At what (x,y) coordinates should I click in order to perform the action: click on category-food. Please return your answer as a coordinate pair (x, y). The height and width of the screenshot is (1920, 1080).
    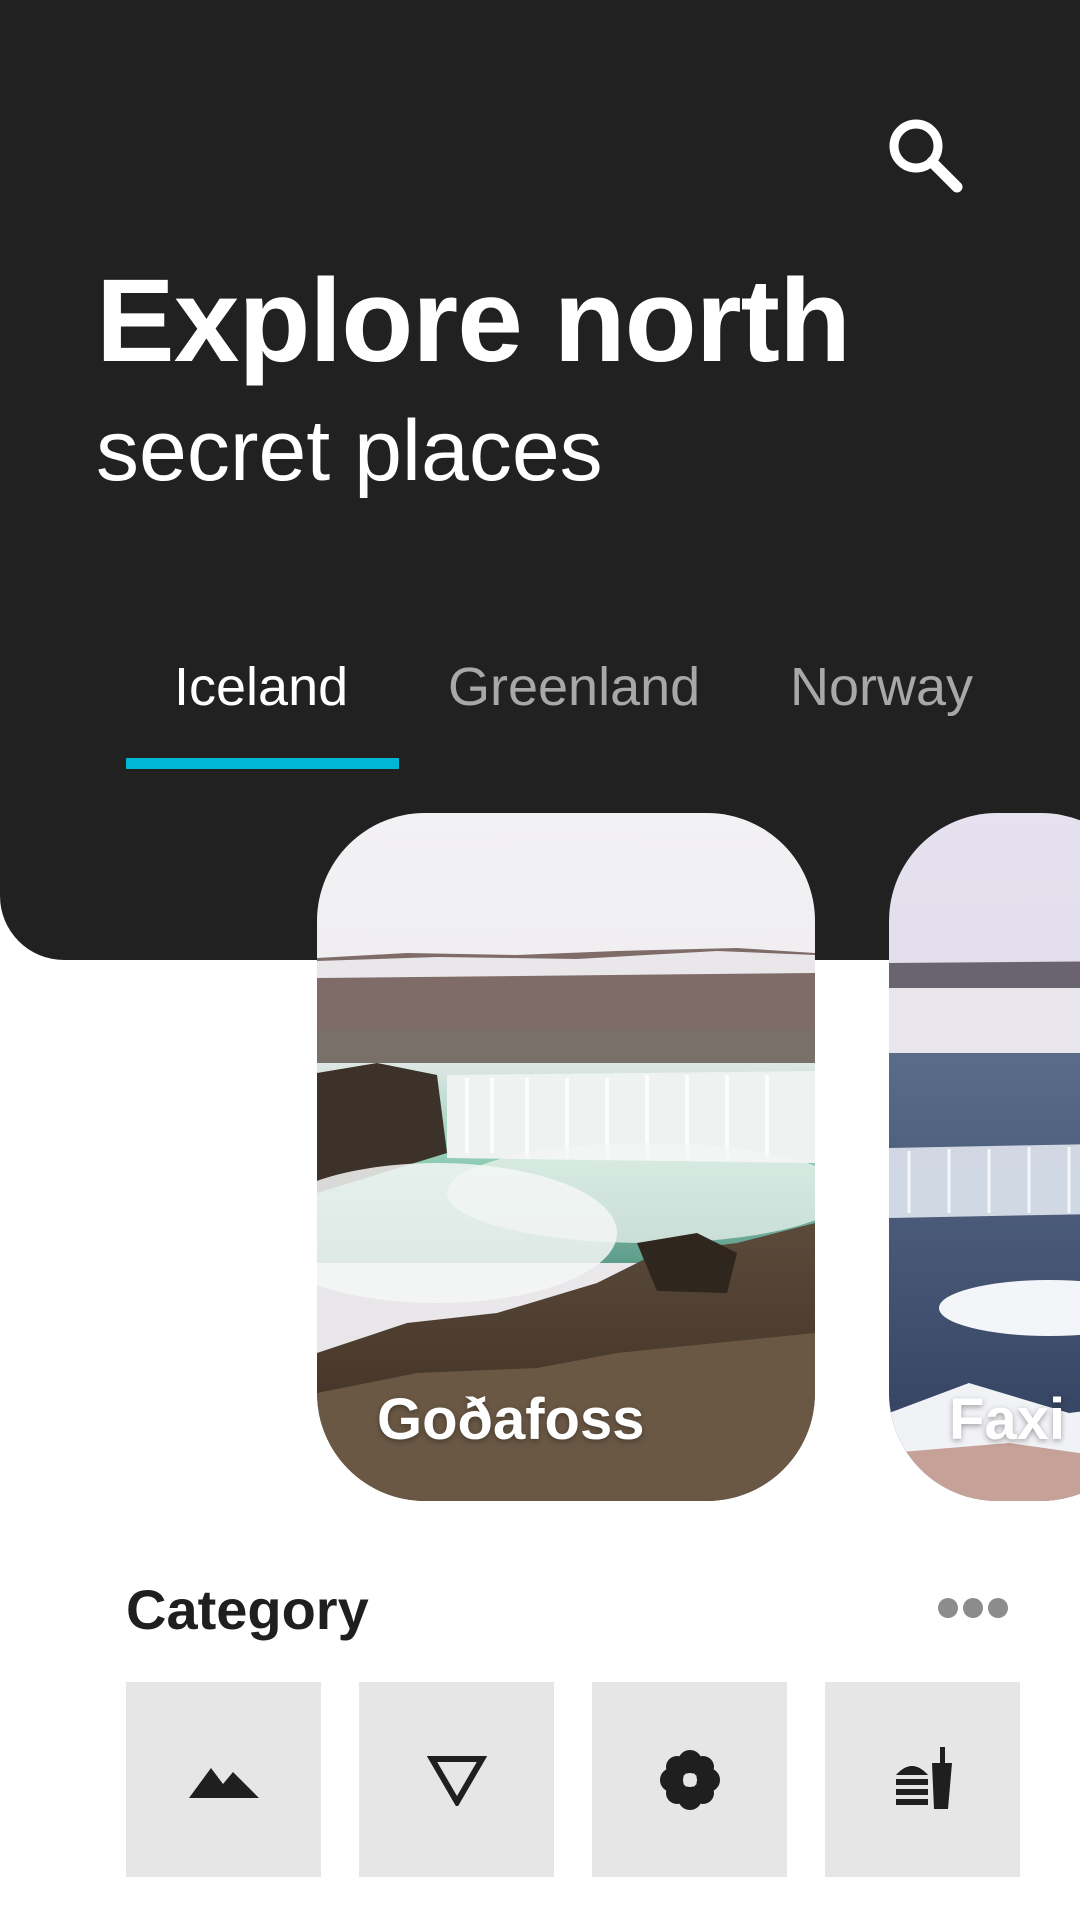
    Looking at the image, I should click on (922, 1779).